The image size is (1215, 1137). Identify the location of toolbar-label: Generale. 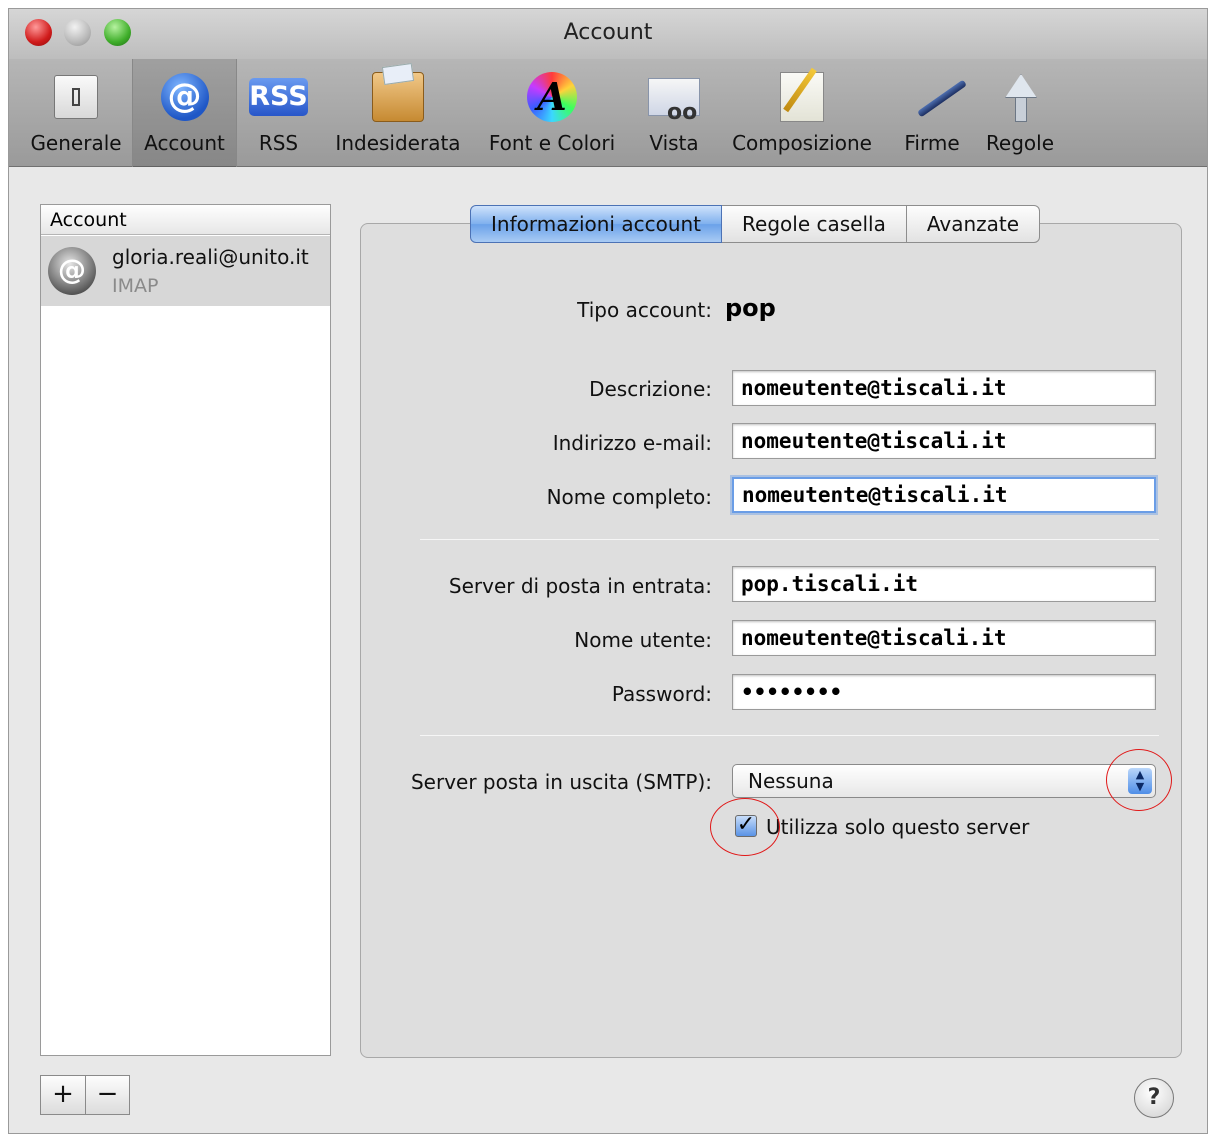
(76, 143).